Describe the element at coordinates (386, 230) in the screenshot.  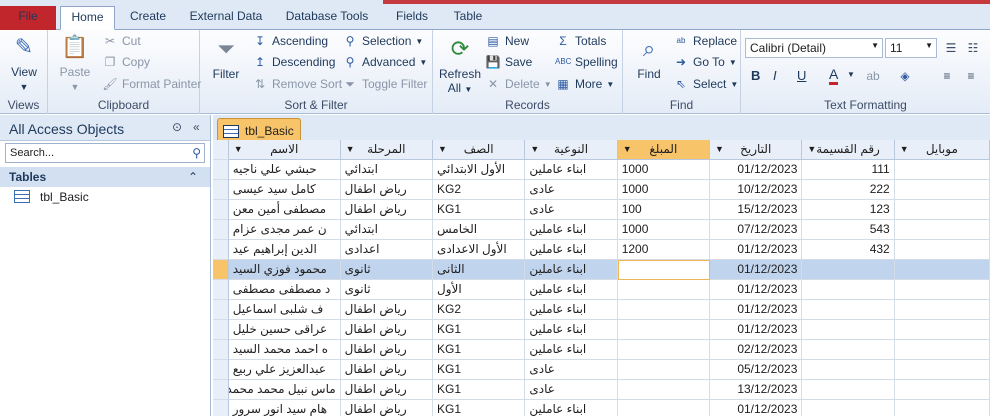
I see `cell-stage: ابتدائي` at that location.